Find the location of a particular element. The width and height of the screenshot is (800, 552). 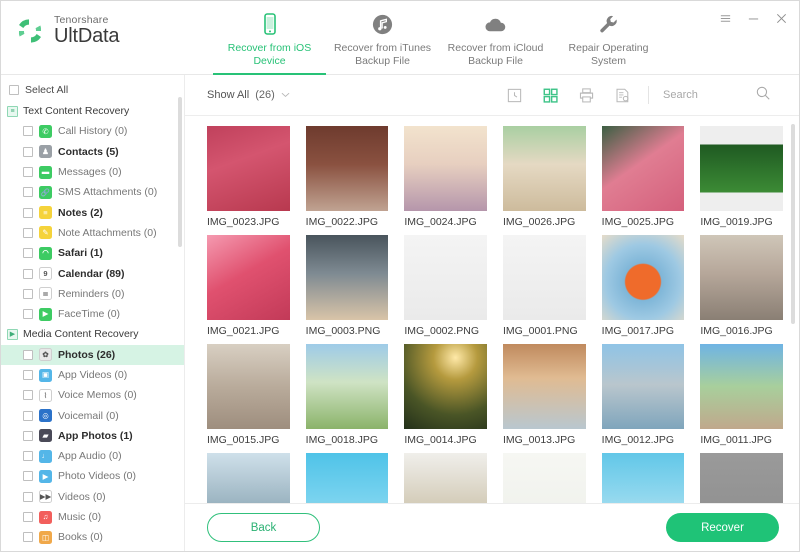

photo-cell: IMG_0003.PNG is located at coordinates (347, 286).